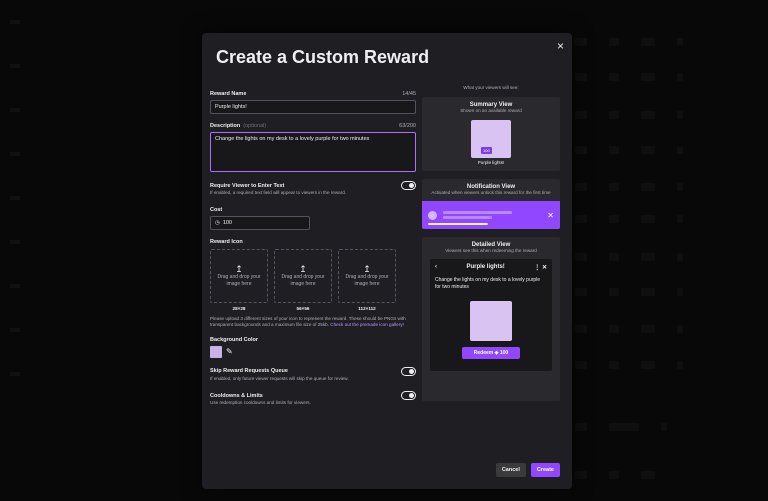 Image resolution: width=768 pixels, height=501 pixels. What do you see at coordinates (510, 470) in the screenshot?
I see `cancel-button: Cancel` at bounding box center [510, 470].